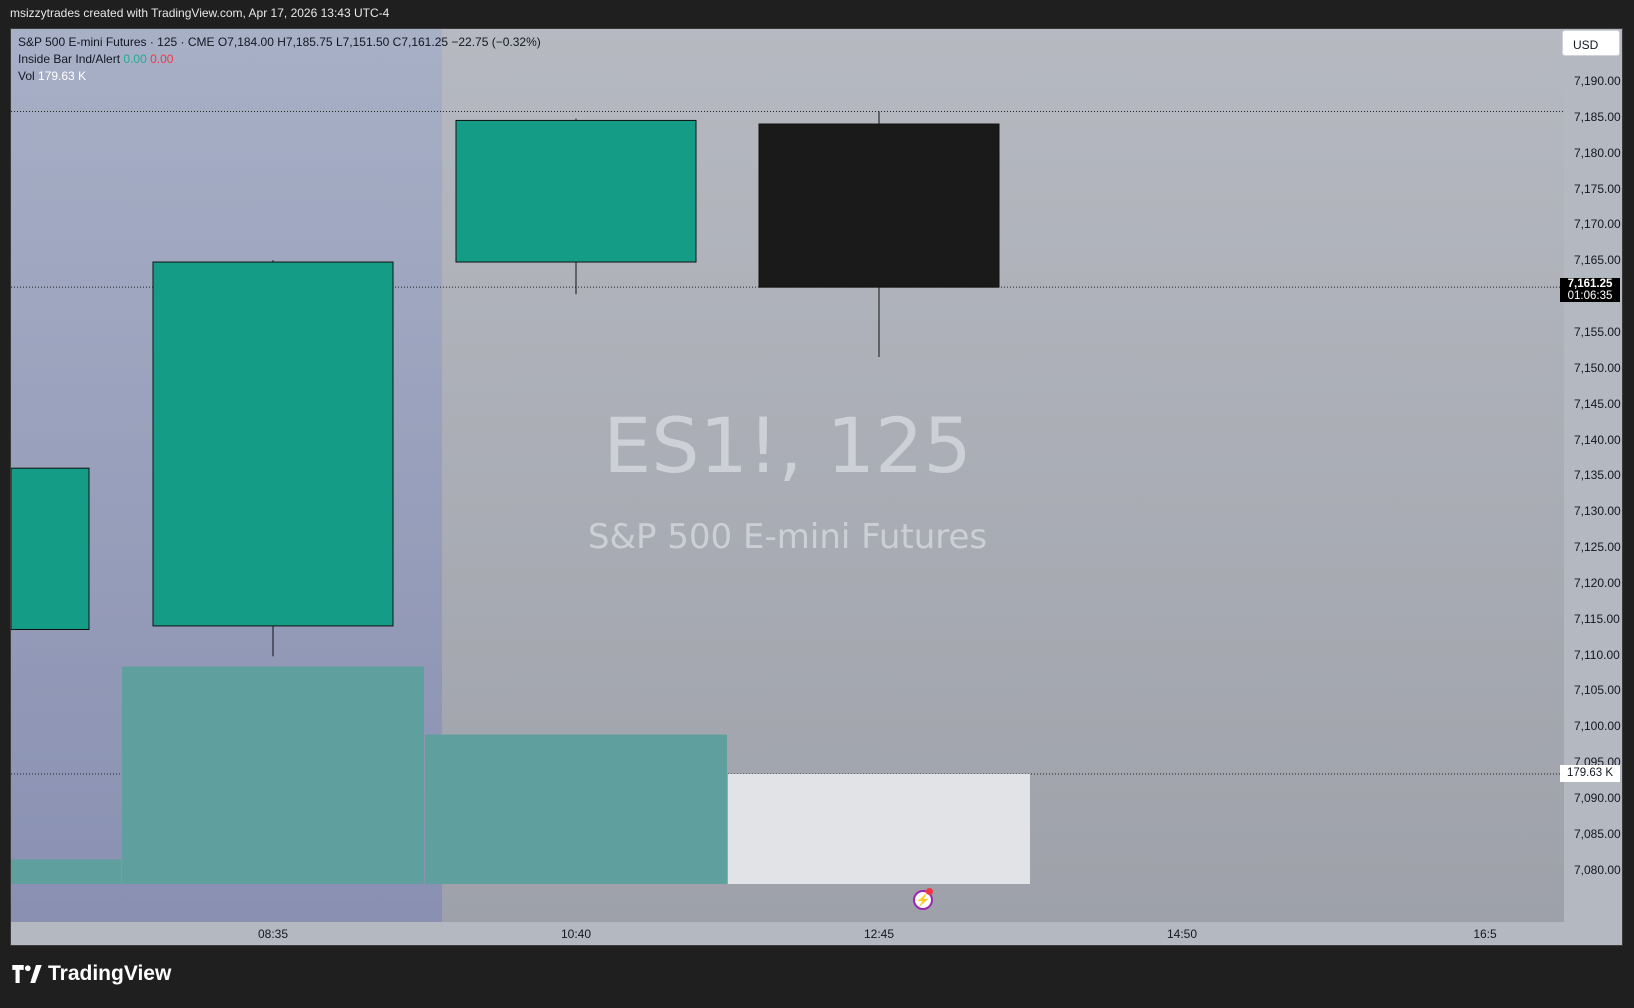 The width and height of the screenshot is (1634, 1008). What do you see at coordinates (1597, 367) in the screenshot?
I see `price-tick-label: 7,150.00` at bounding box center [1597, 367].